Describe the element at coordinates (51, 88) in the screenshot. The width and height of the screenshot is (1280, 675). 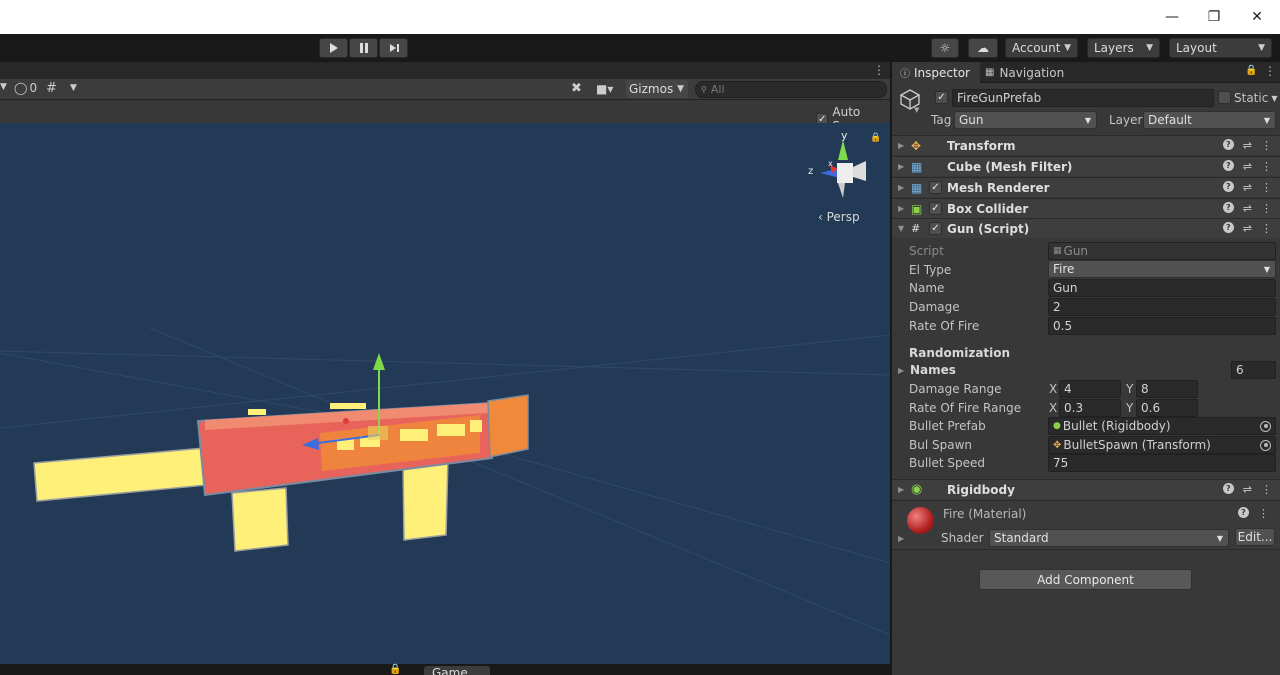
I see `grid-icon: #` at that location.